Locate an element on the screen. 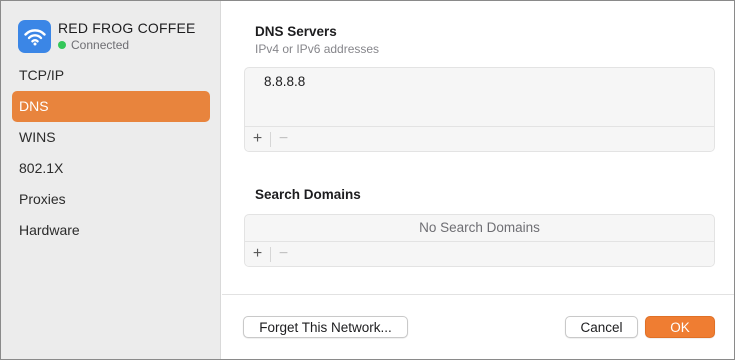 The width and height of the screenshot is (735, 360). search-domains-empty-label: No Search Domains is located at coordinates (479, 227).